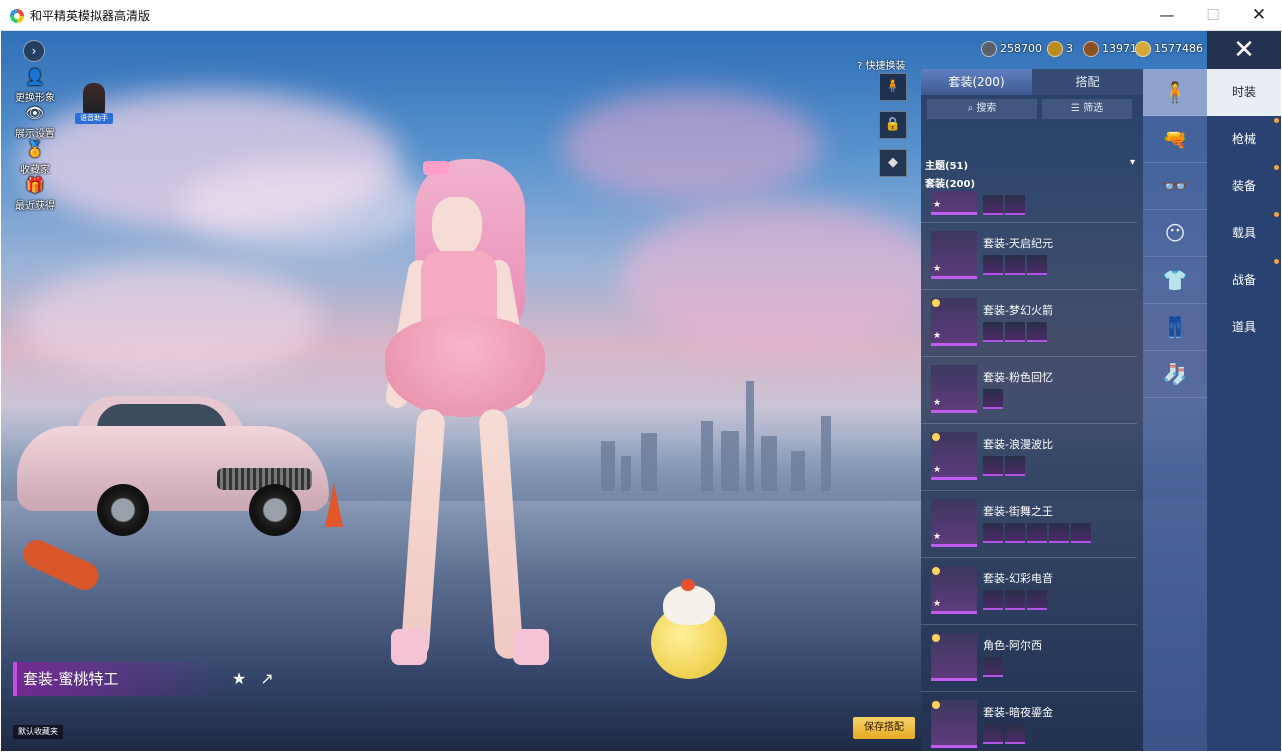  What do you see at coordinates (1018, 377) in the screenshot?
I see `outfit-item-name: 套装-粉色回忆` at bounding box center [1018, 377].